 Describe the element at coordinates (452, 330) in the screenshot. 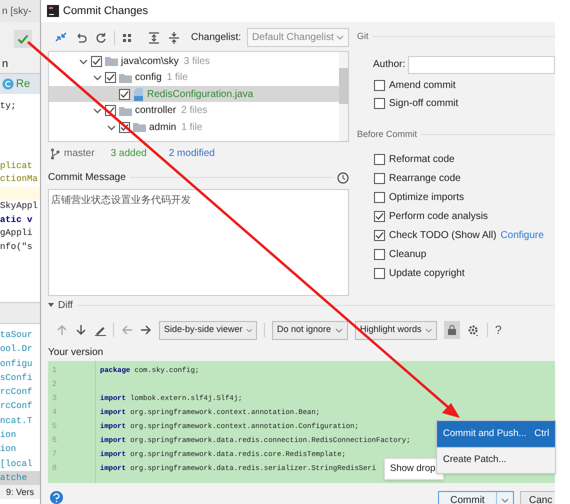

I see `lock-button` at that location.